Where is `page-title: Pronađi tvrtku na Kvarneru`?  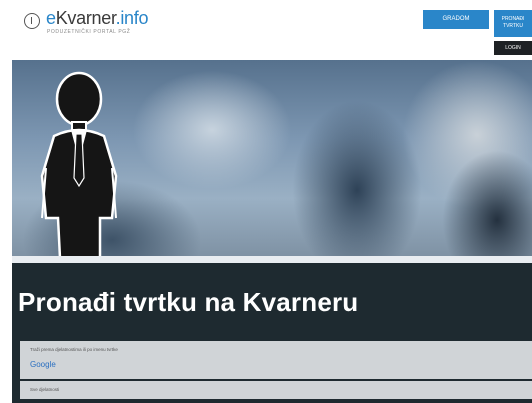
page-title: Pronađi tvrtku na Kvarneru is located at coordinates (188, 302).